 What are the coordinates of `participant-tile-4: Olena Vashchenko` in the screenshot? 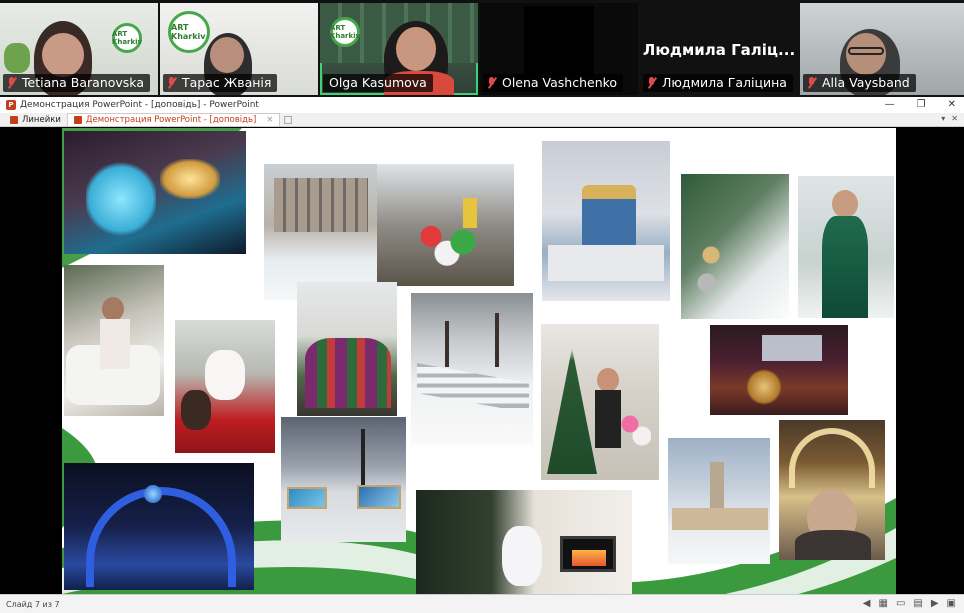 It's located at (559, 49).